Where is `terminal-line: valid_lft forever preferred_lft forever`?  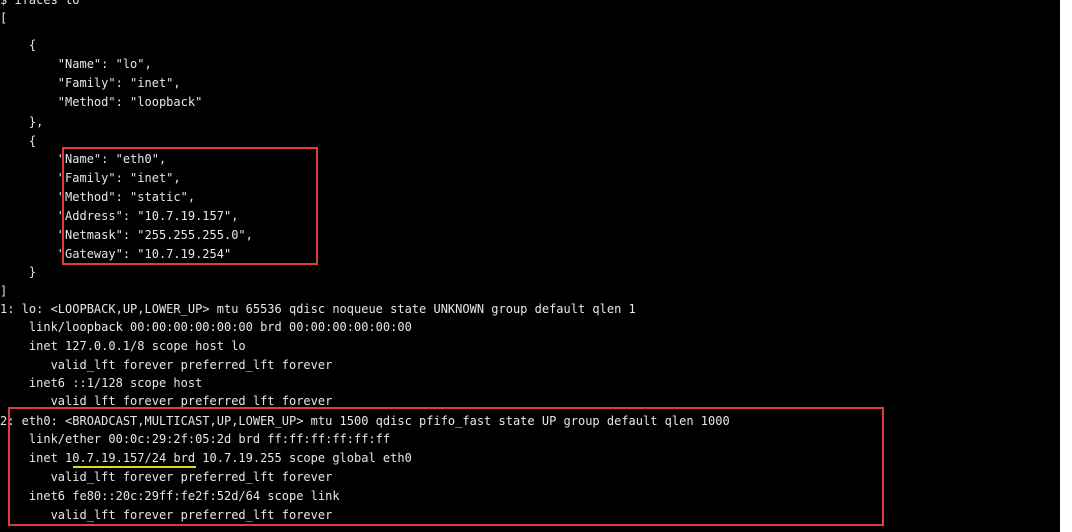
terminal-line: valid_lft forever preferred_lft forever is located at coordinates (166, 365).